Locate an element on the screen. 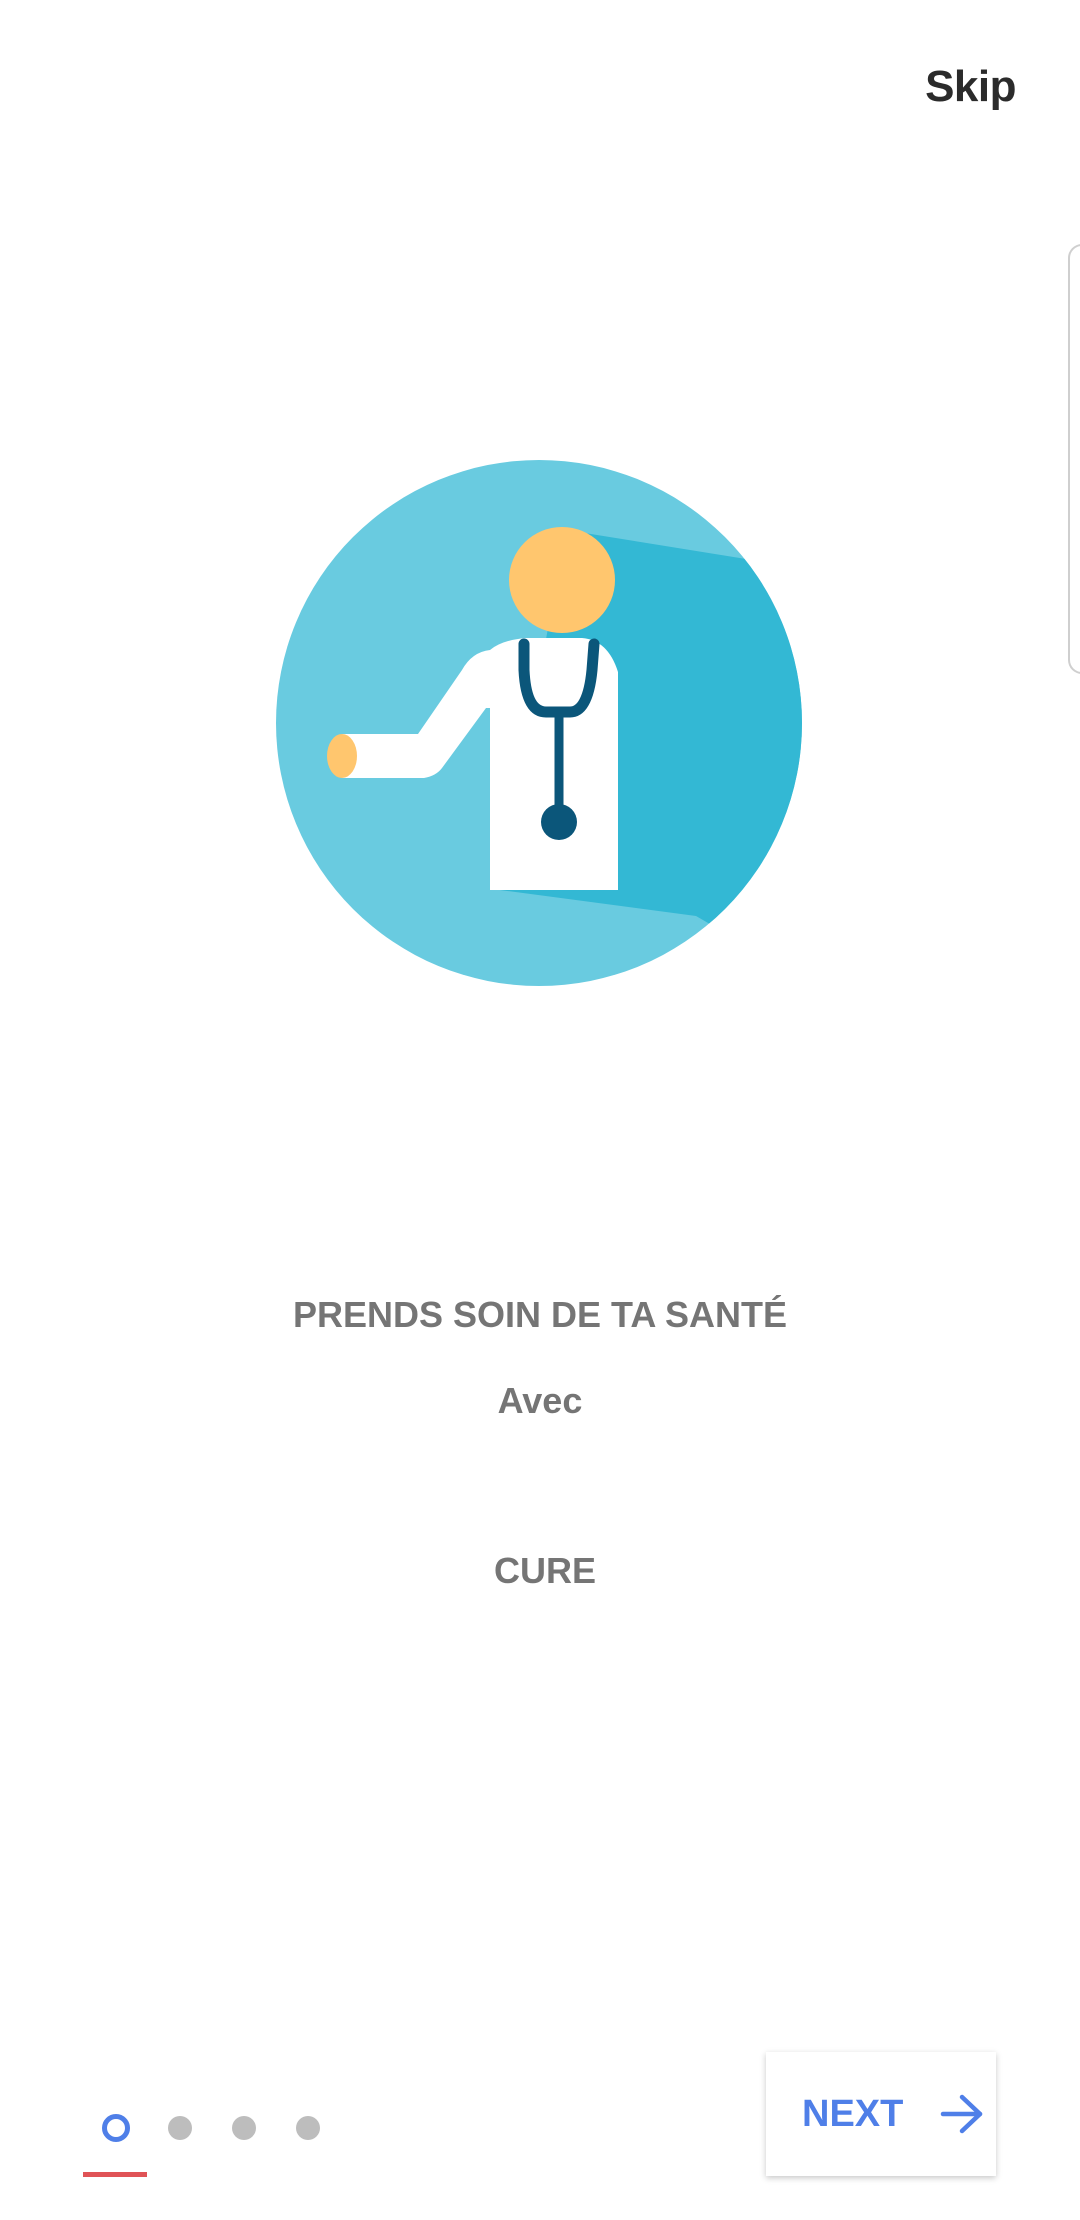  stethoscope-chestpiece is located at coordinates (559, 822).